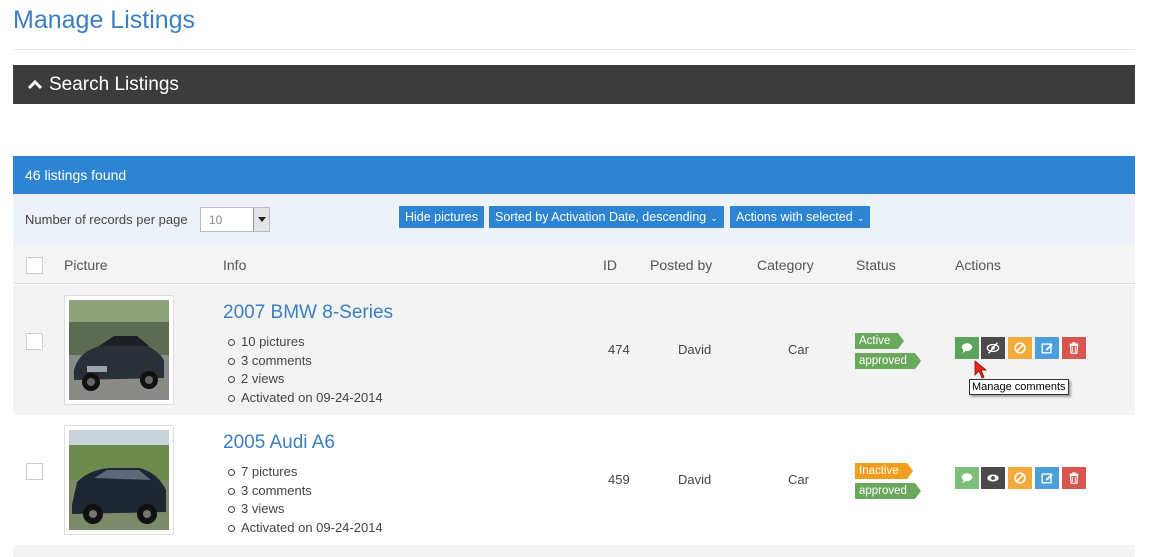  What do you see at coordinates (279, 443) in the screenshot?
I see `listing-title-link: 2005 Audi A6` at bounding box center [279, 443].